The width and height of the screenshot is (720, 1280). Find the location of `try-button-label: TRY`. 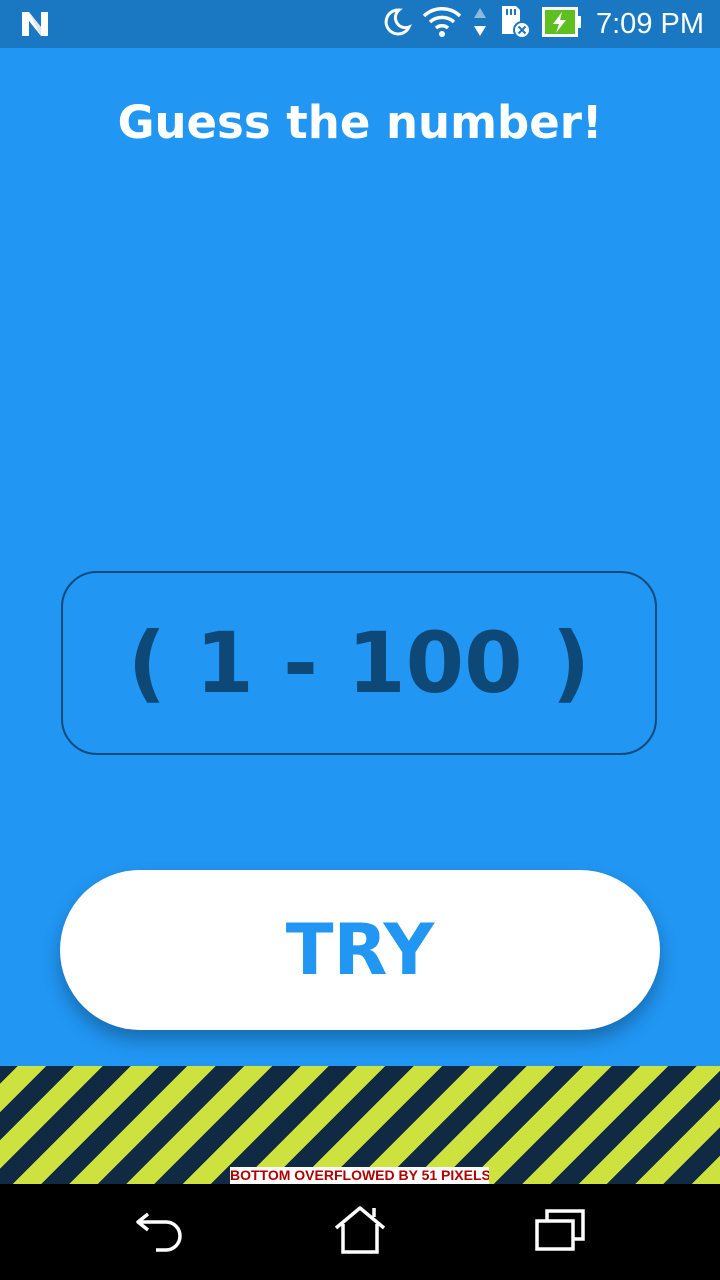

try-button-label: TRY is located at coordinates (360, 950).